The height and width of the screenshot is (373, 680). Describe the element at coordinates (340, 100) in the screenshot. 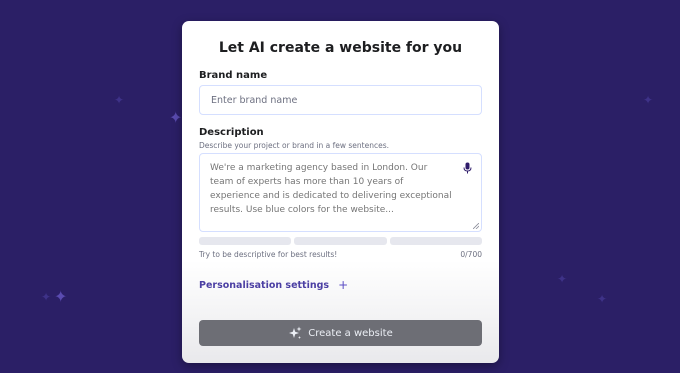

I see `brand-name-input` at that location.